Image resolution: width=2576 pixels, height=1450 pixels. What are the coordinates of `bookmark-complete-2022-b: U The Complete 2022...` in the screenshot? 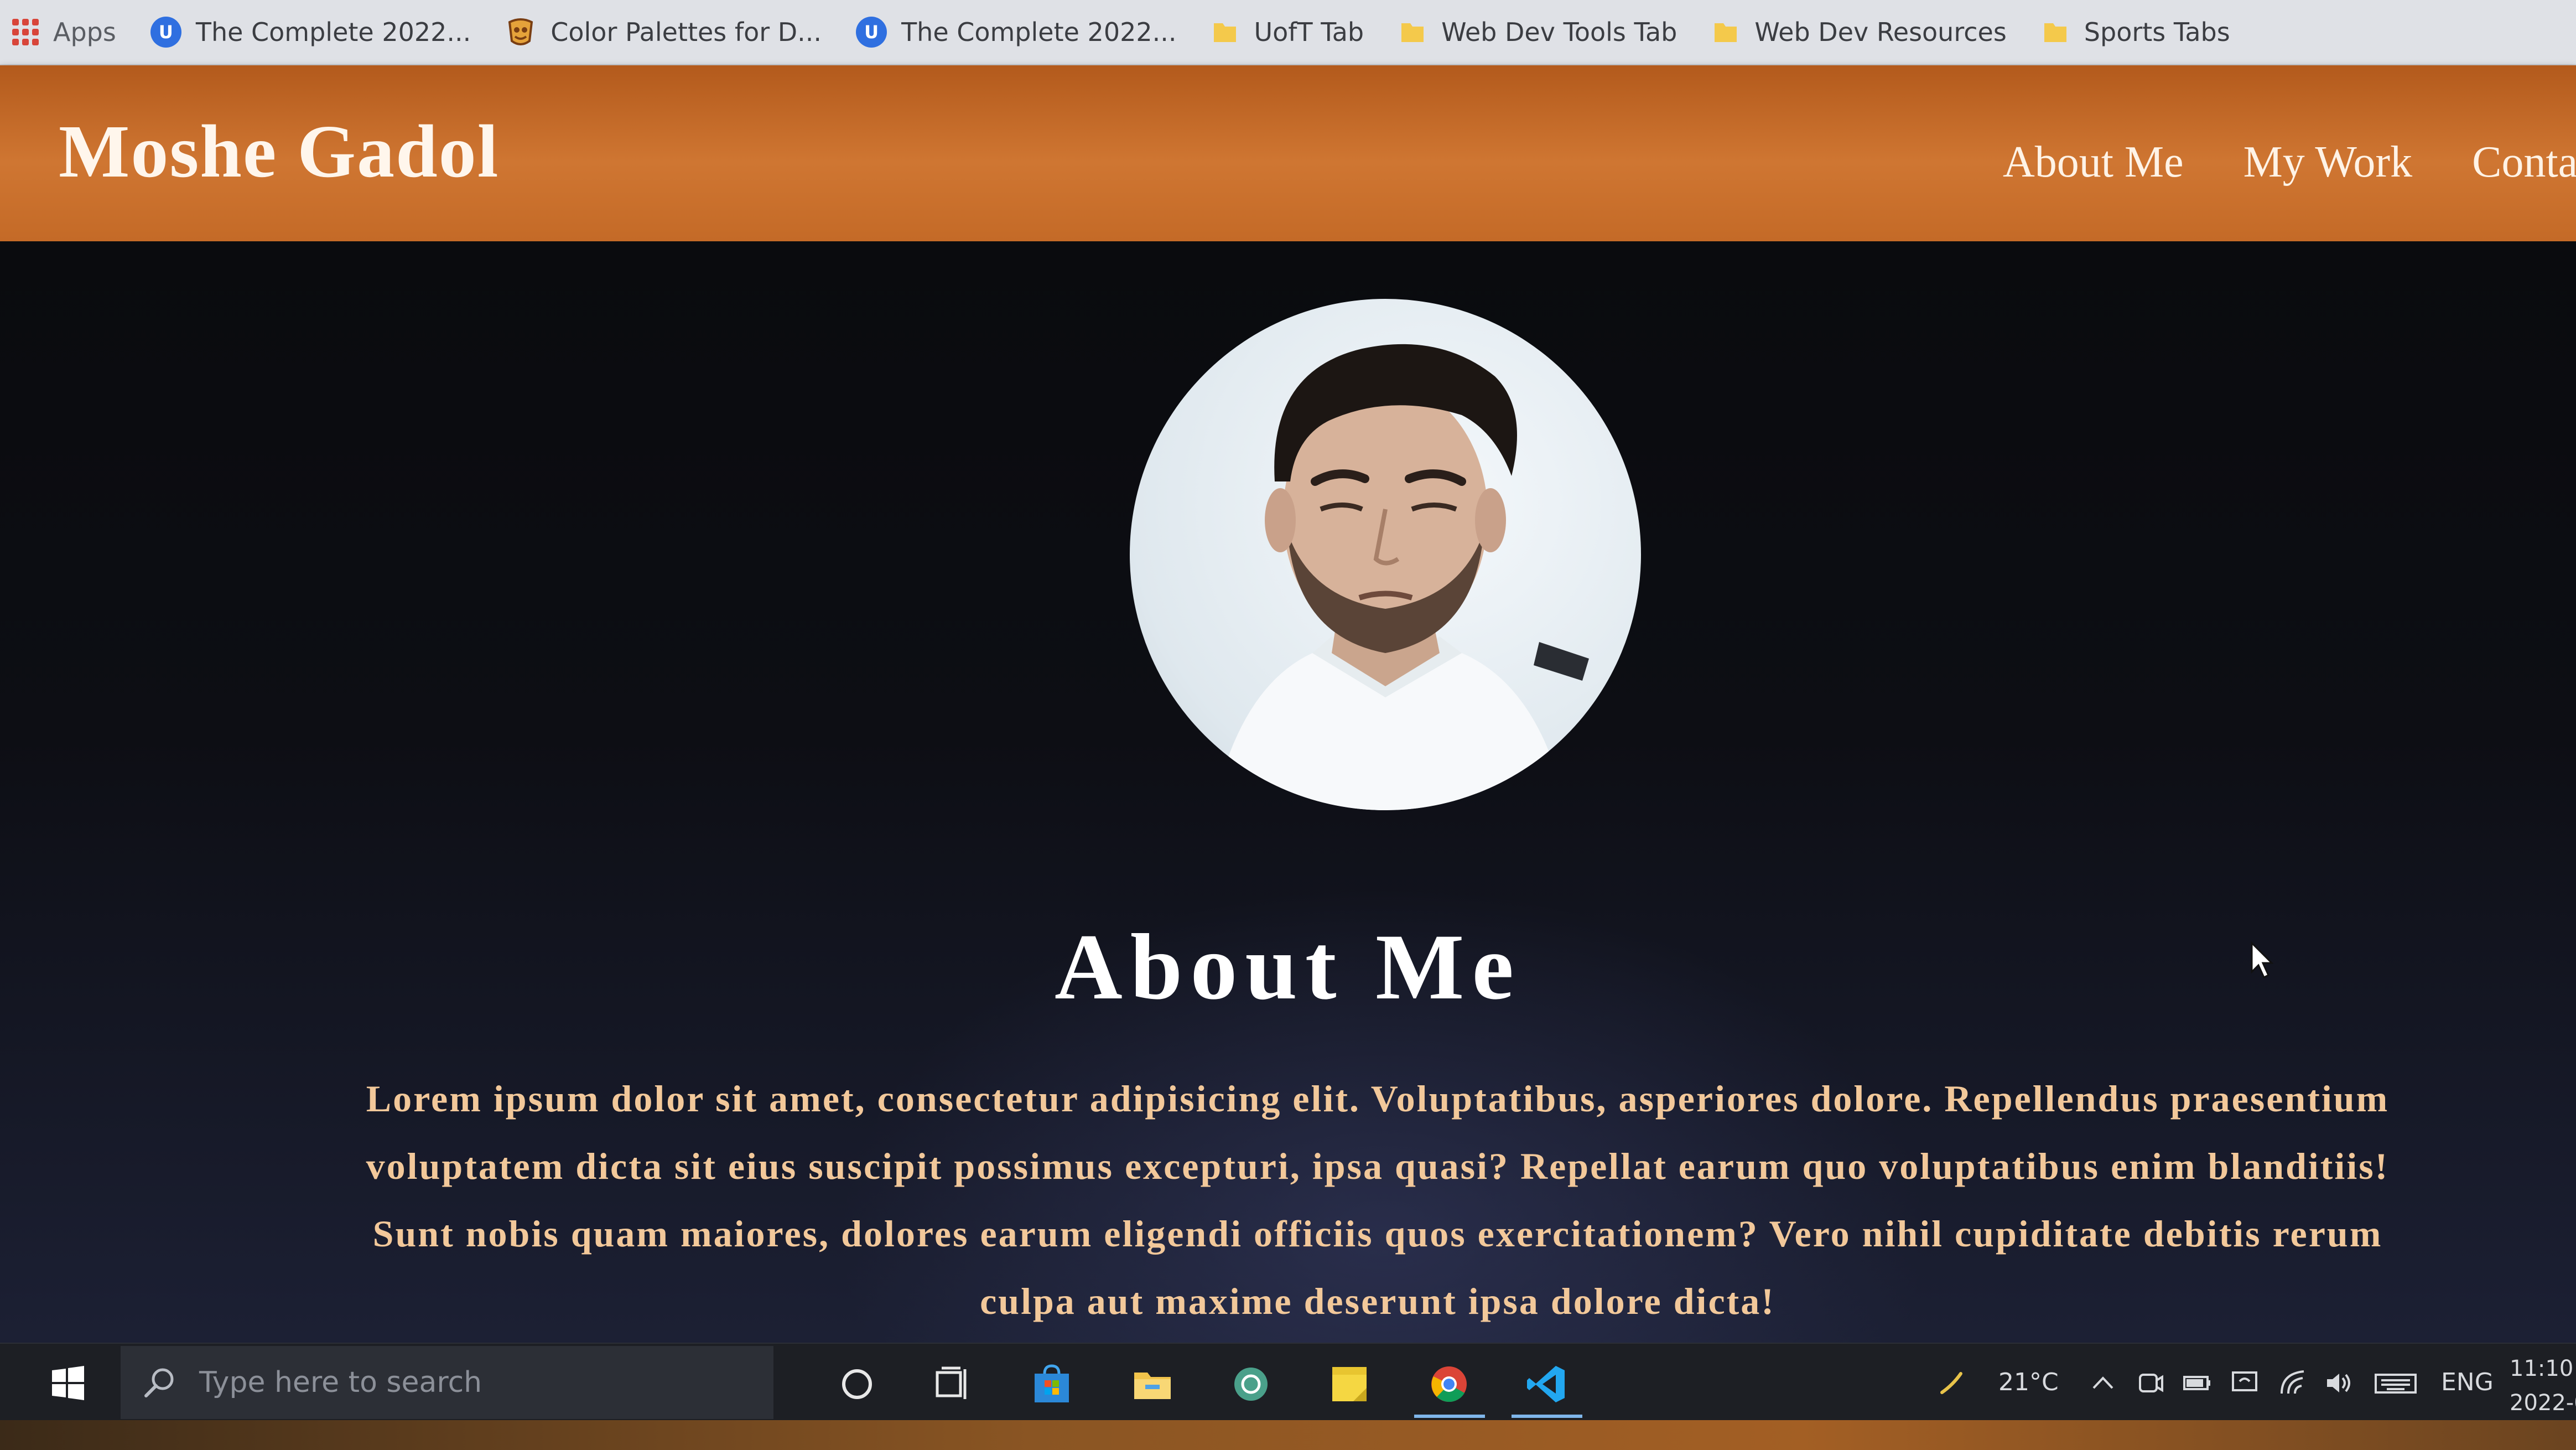 It's located at (1016, 32).